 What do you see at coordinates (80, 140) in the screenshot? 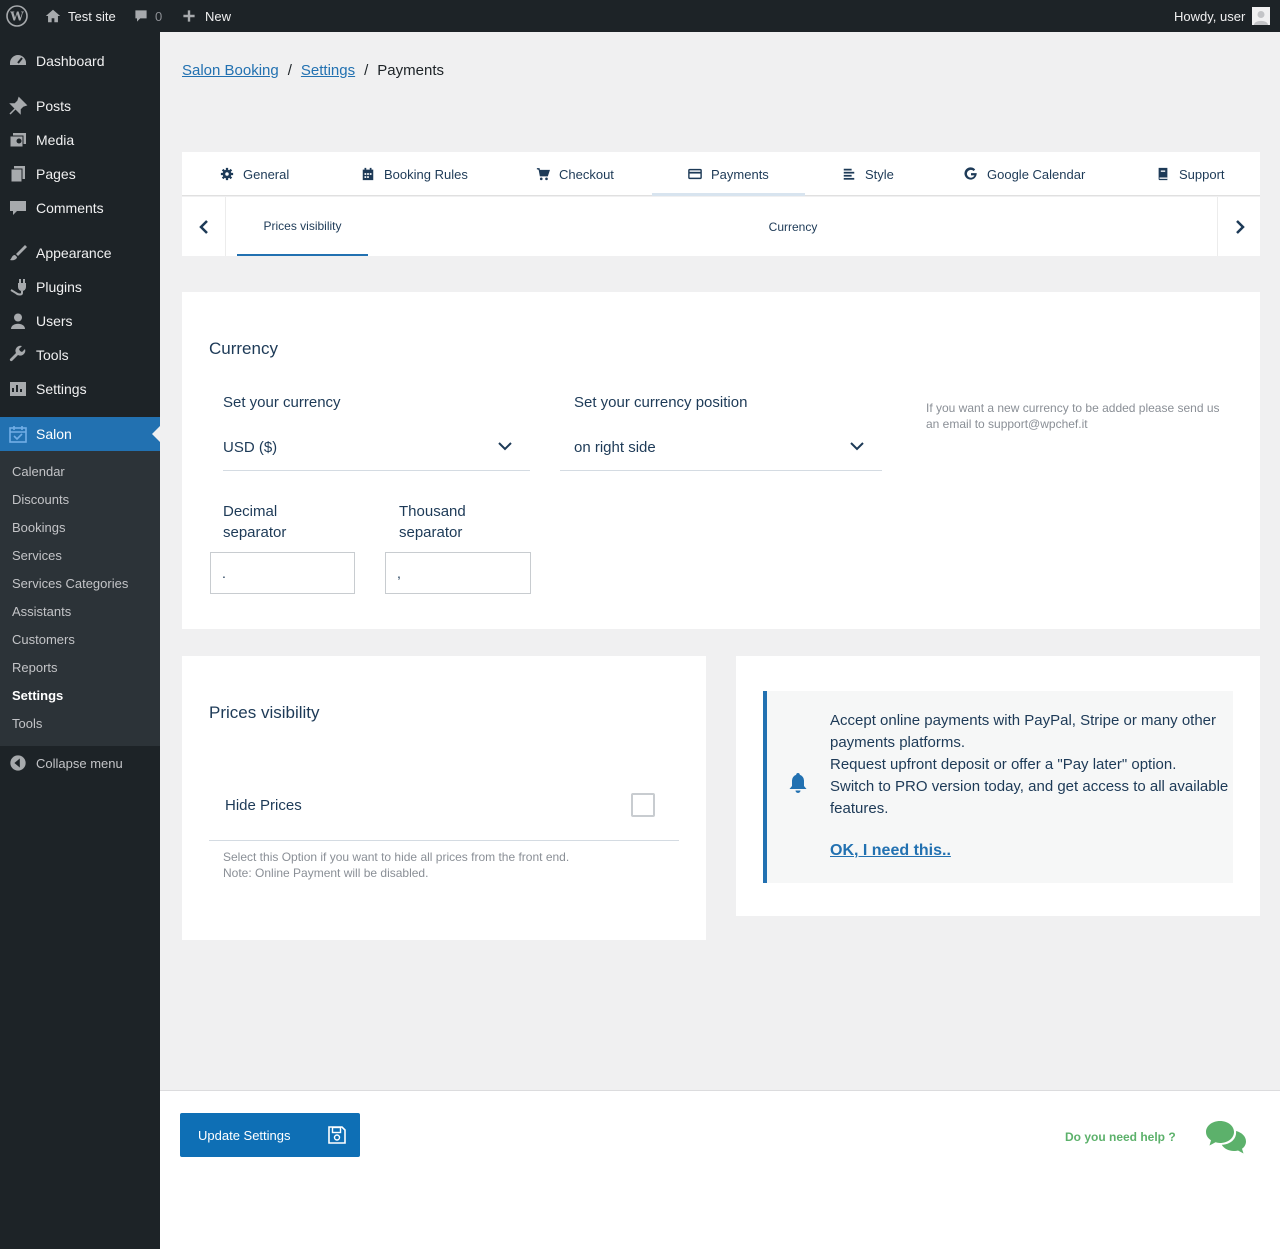
I see `sidebar-item-media: Media` at bounding box center [80, 140].